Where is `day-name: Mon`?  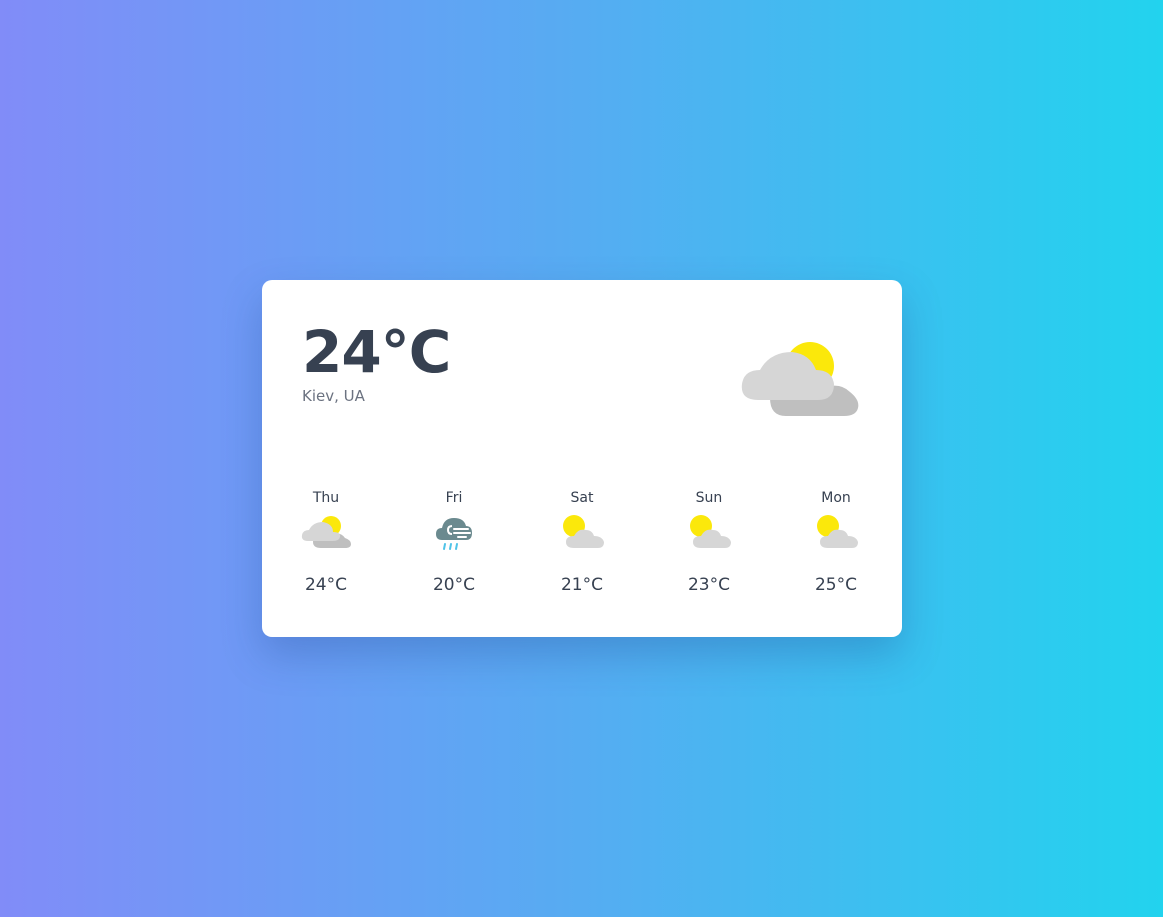
day-name: Mon is located at coordinates (836, 498).